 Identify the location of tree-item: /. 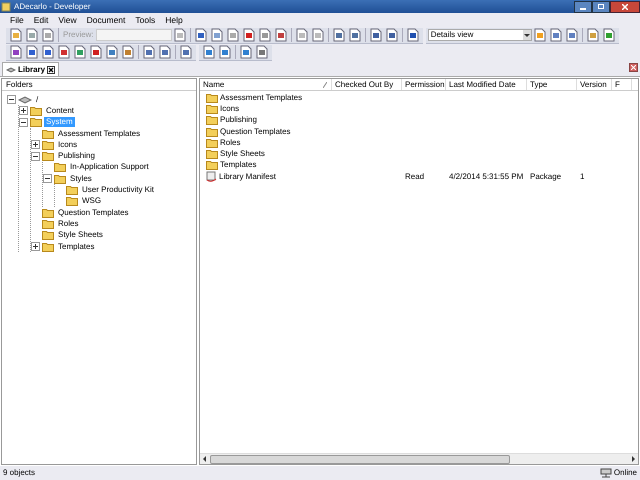
(37, 99).